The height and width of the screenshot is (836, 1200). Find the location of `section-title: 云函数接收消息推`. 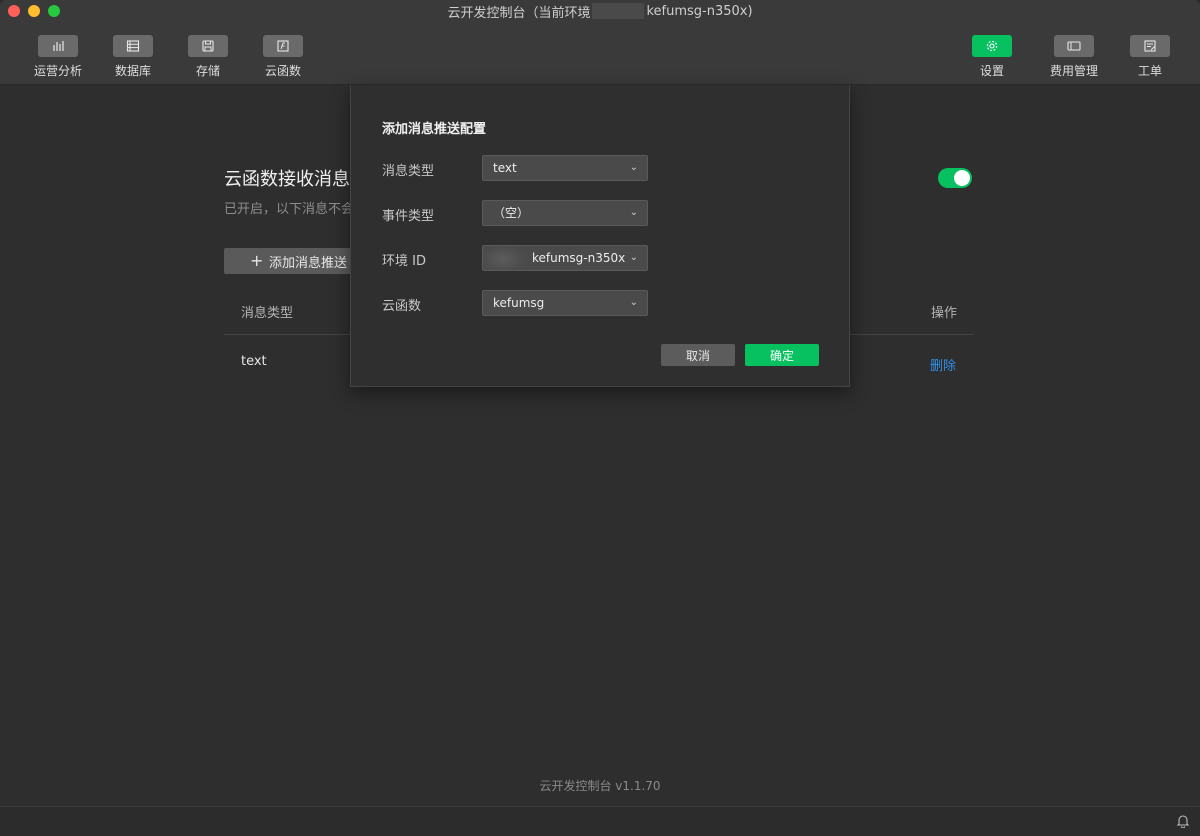

section-title: 云函数接收消息推 is located at coordinates (296, 179).